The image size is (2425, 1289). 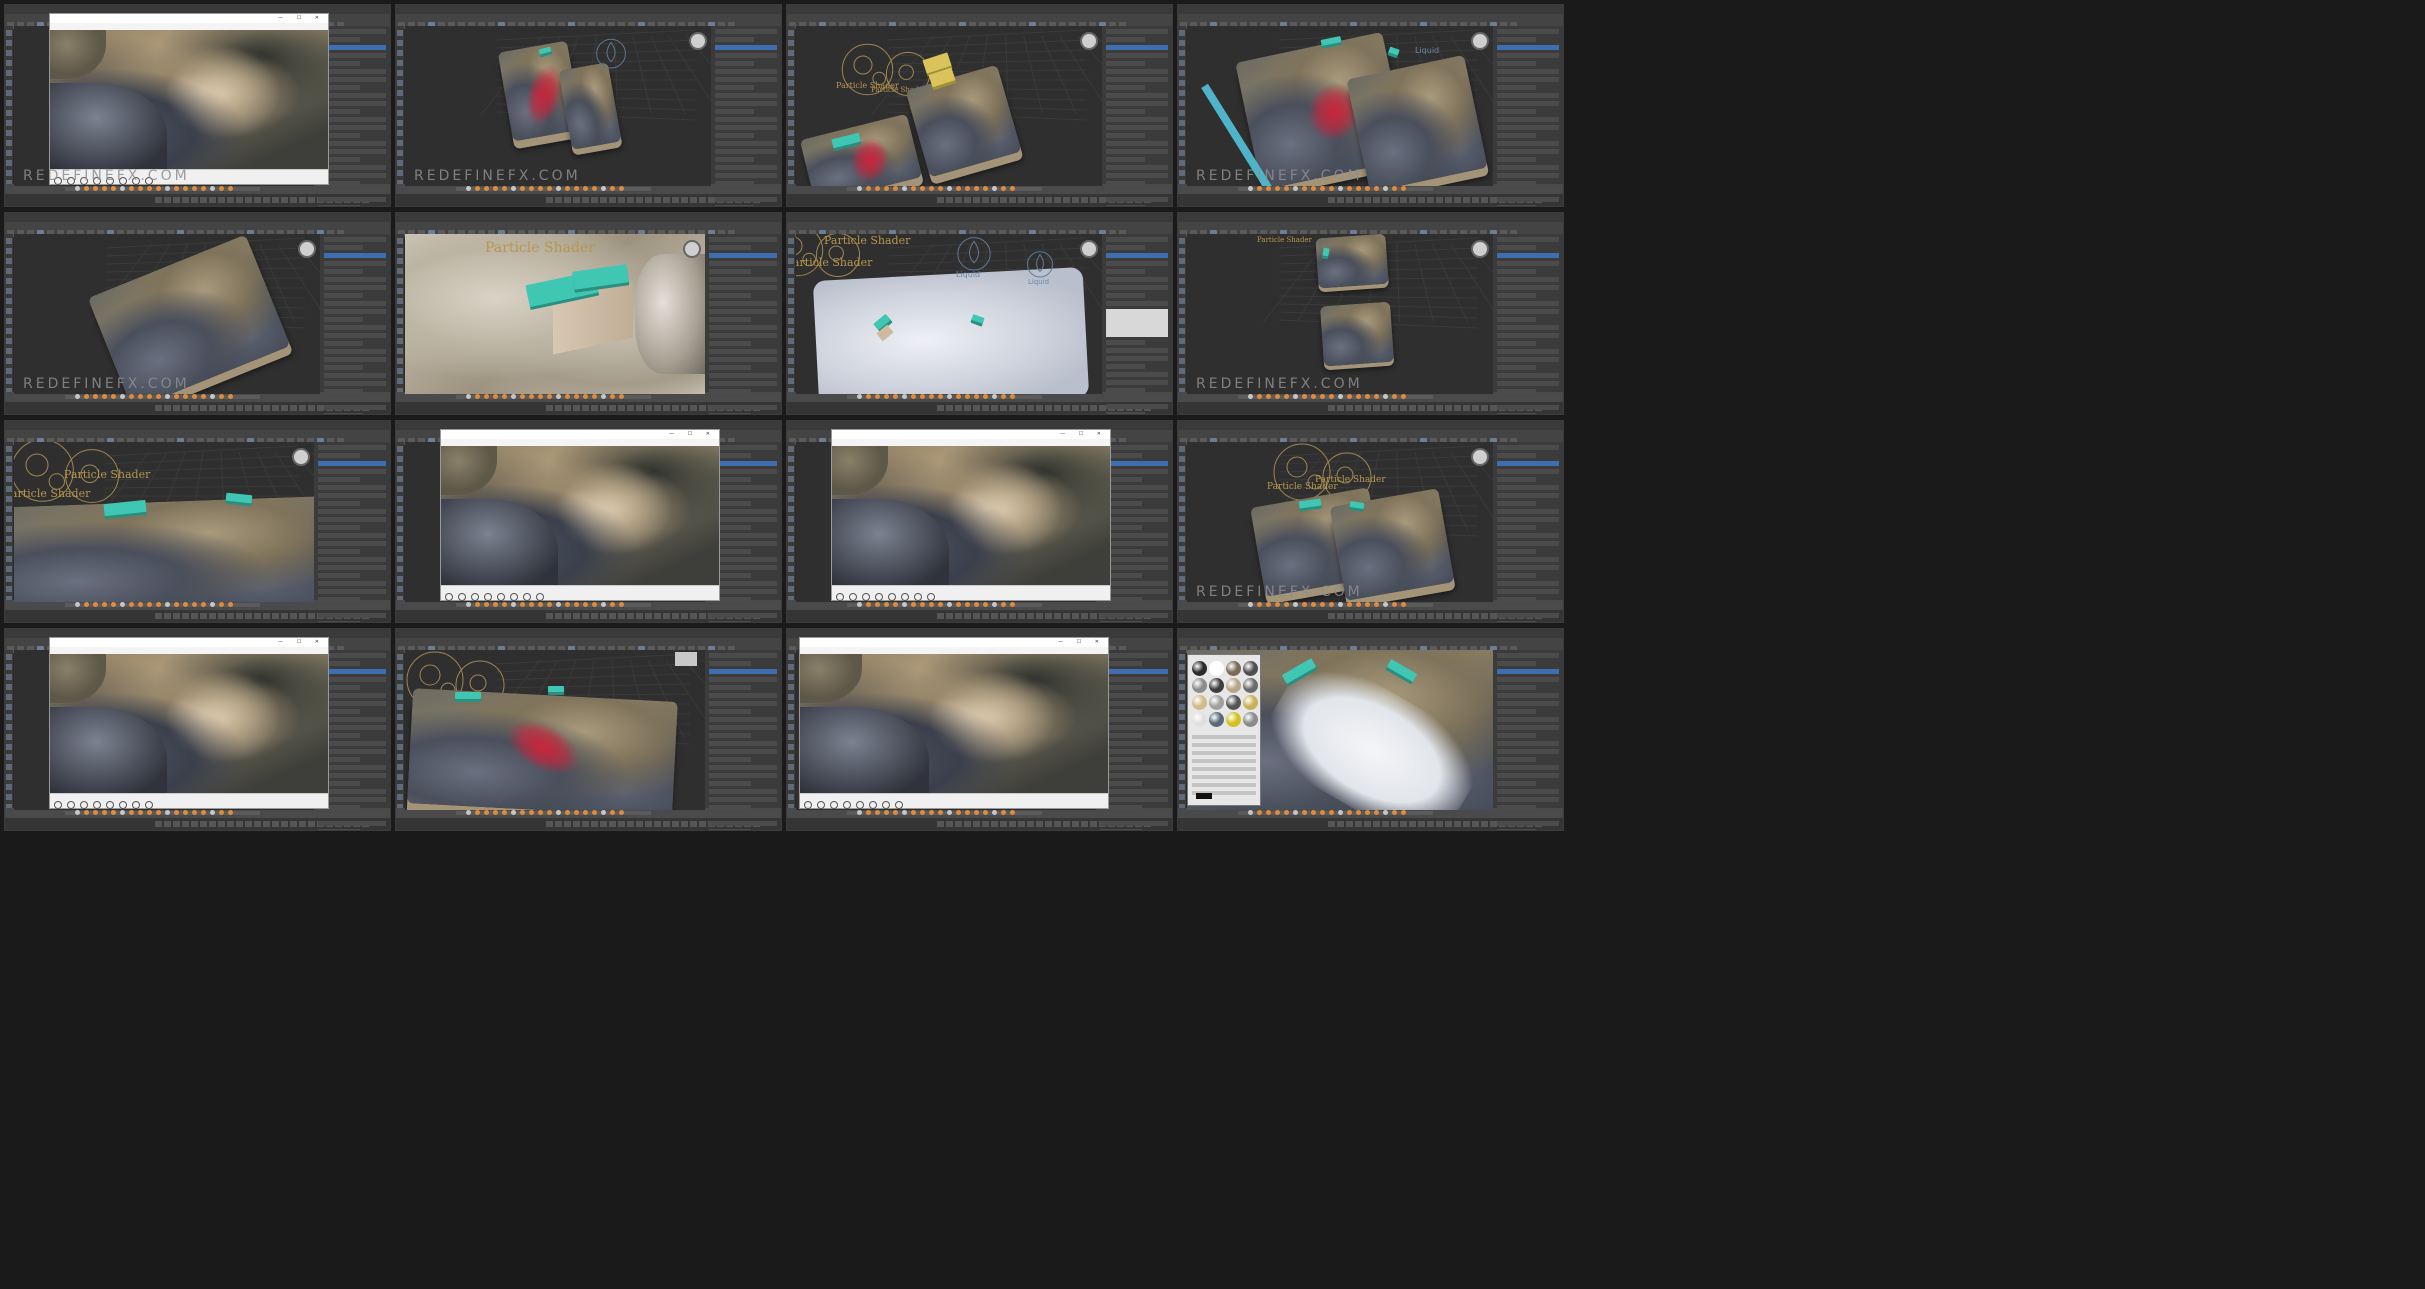 What do you see at coordinates (1340, 106) in the screenshot?
I see `viewport: Liquid` at bounding box center [1340, 106].